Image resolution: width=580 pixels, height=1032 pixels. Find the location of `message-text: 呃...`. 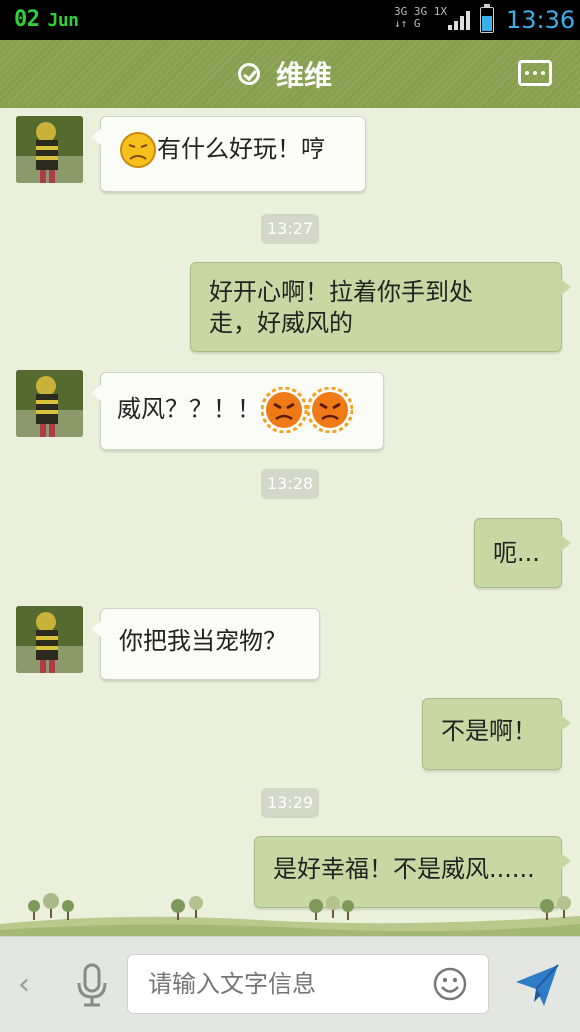

message-text: 呃... is located at coordinates (516, 553).